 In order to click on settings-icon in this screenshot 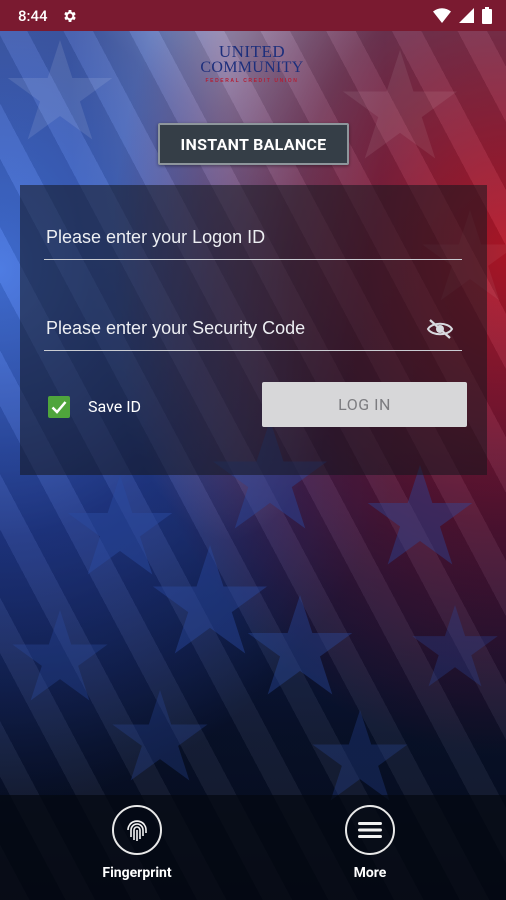, I will do `click(70, 16)`.